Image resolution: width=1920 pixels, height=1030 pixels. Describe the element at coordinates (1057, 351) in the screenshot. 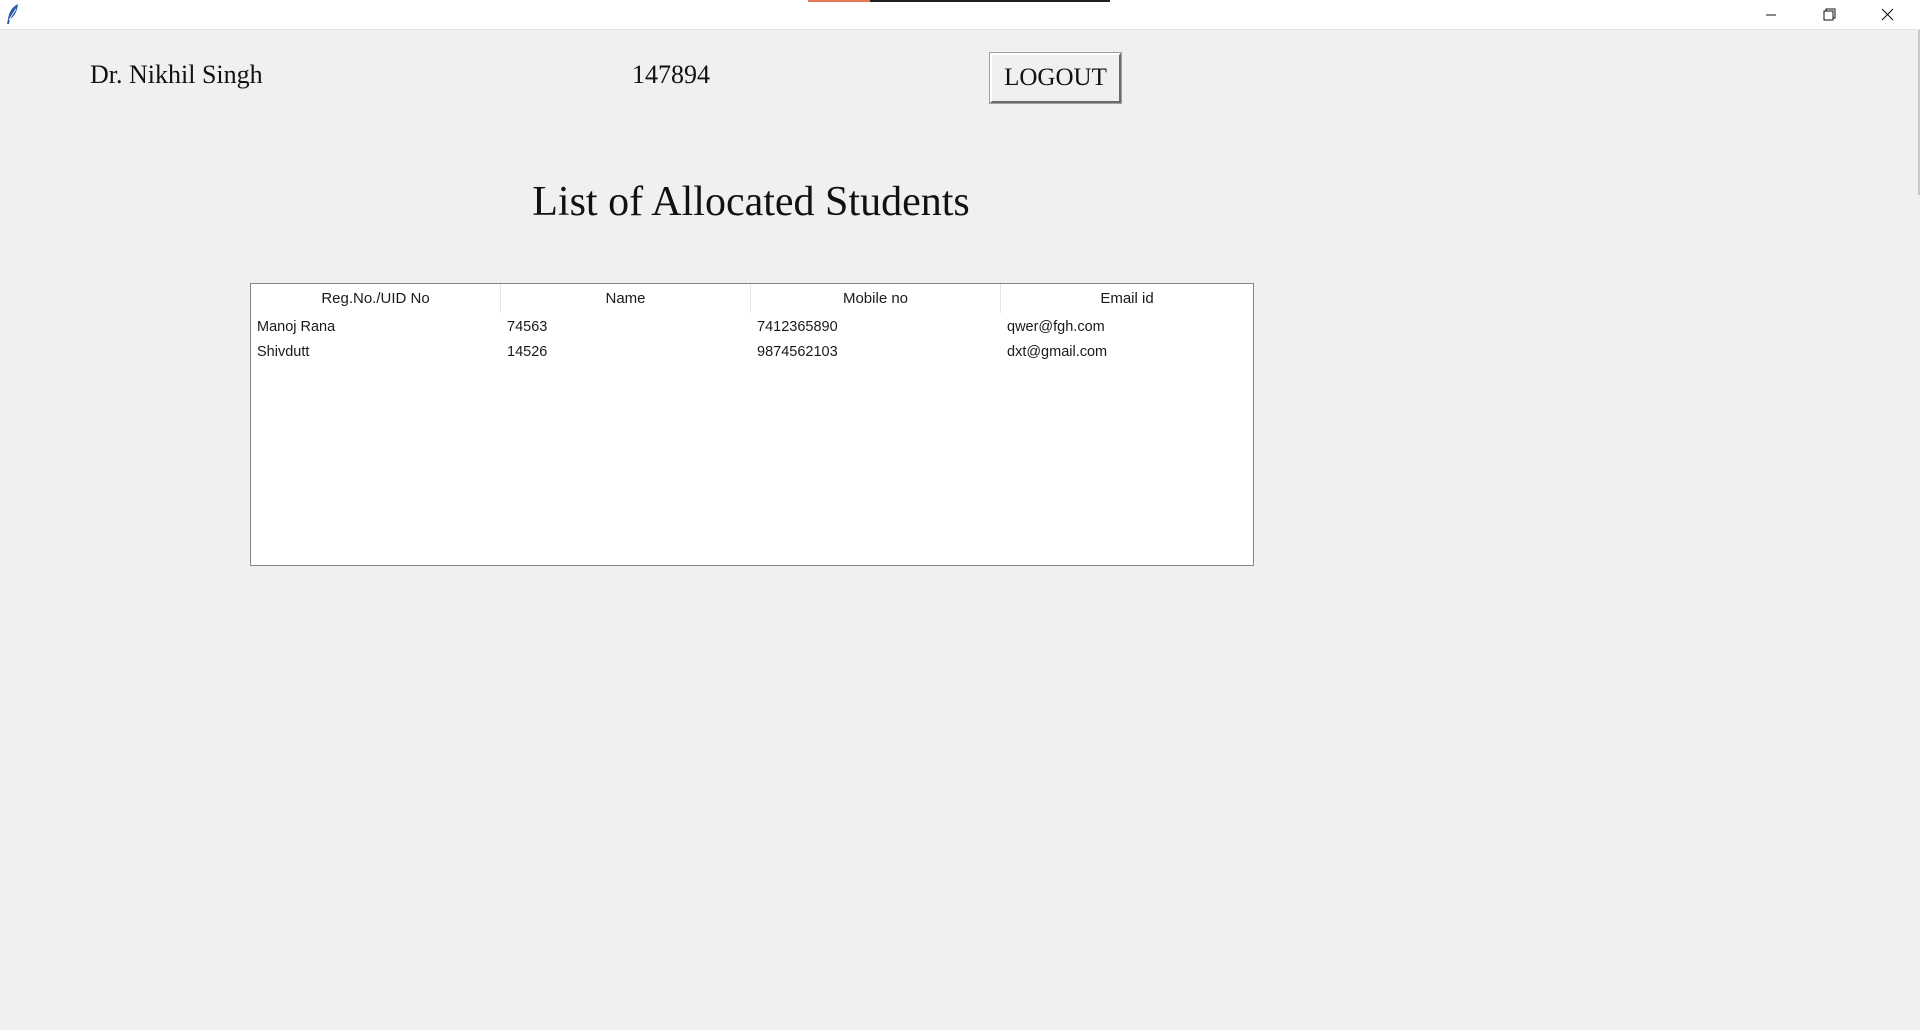

I see `cell-email: dxt@gmail.com` at that location.